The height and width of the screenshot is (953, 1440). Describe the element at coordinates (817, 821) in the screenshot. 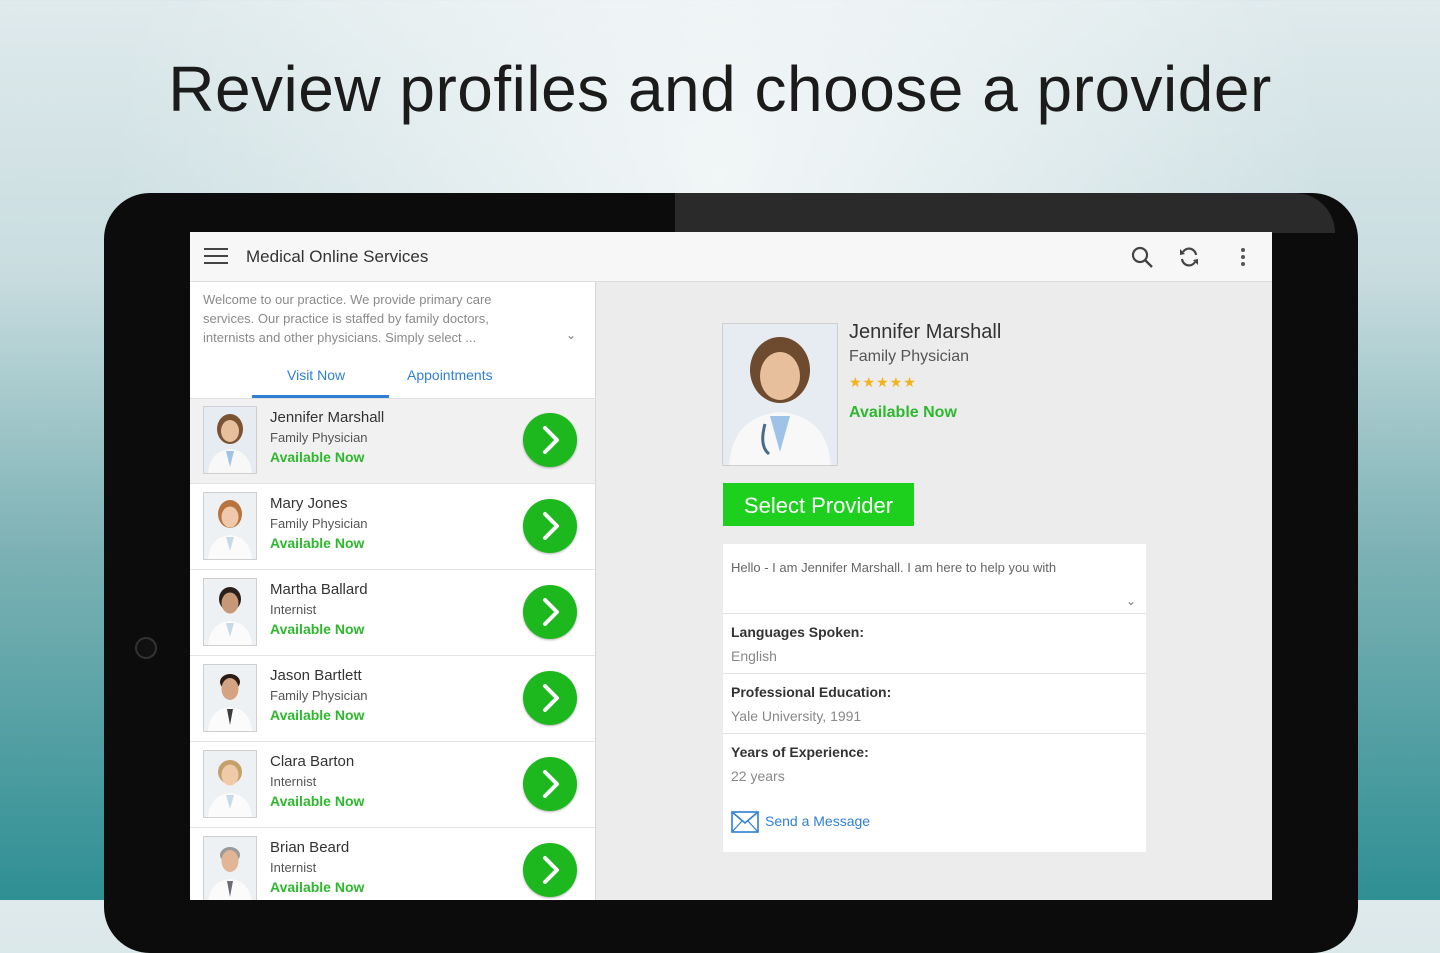

I see `send-message-link: Send a Message` at that location.